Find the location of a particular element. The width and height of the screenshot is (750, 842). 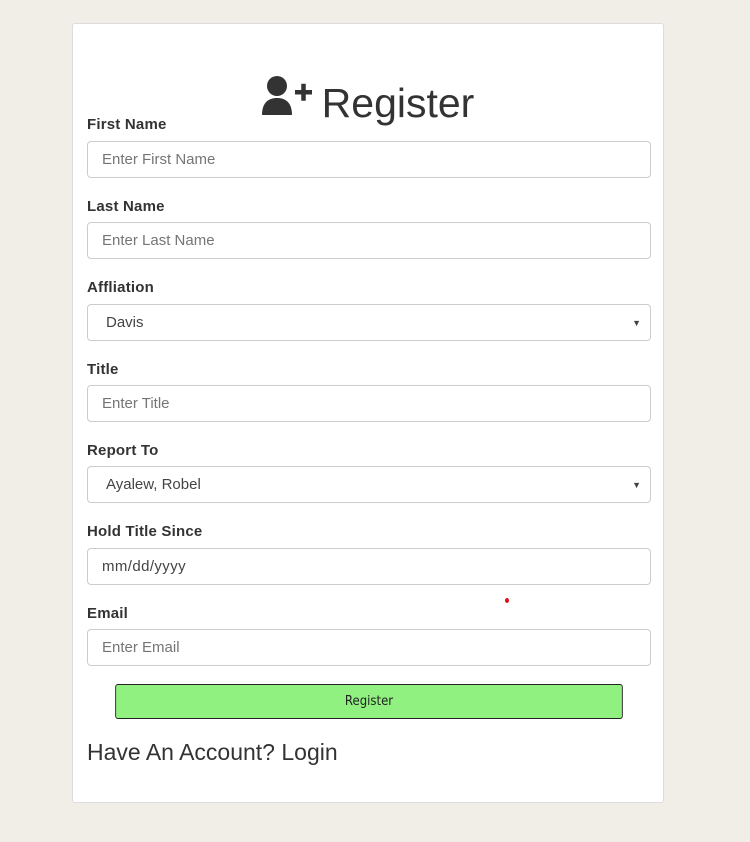

login-prompt: Have An Account? Login is located at coordinates (212, 752).